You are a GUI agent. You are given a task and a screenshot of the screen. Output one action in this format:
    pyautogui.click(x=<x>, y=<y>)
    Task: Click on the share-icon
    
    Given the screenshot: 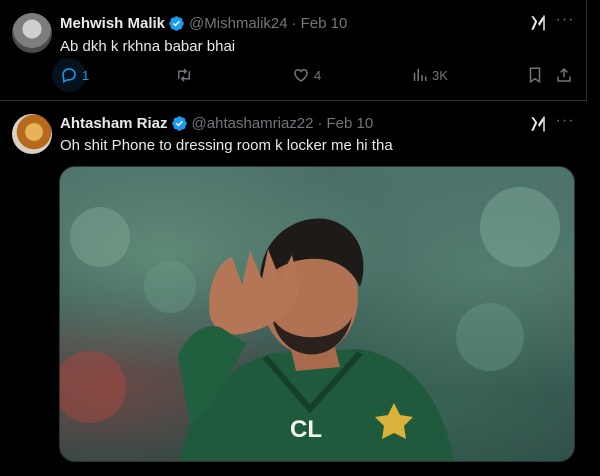 What is the action you would take?
    pyautogui.click(x=564, y=74)
    